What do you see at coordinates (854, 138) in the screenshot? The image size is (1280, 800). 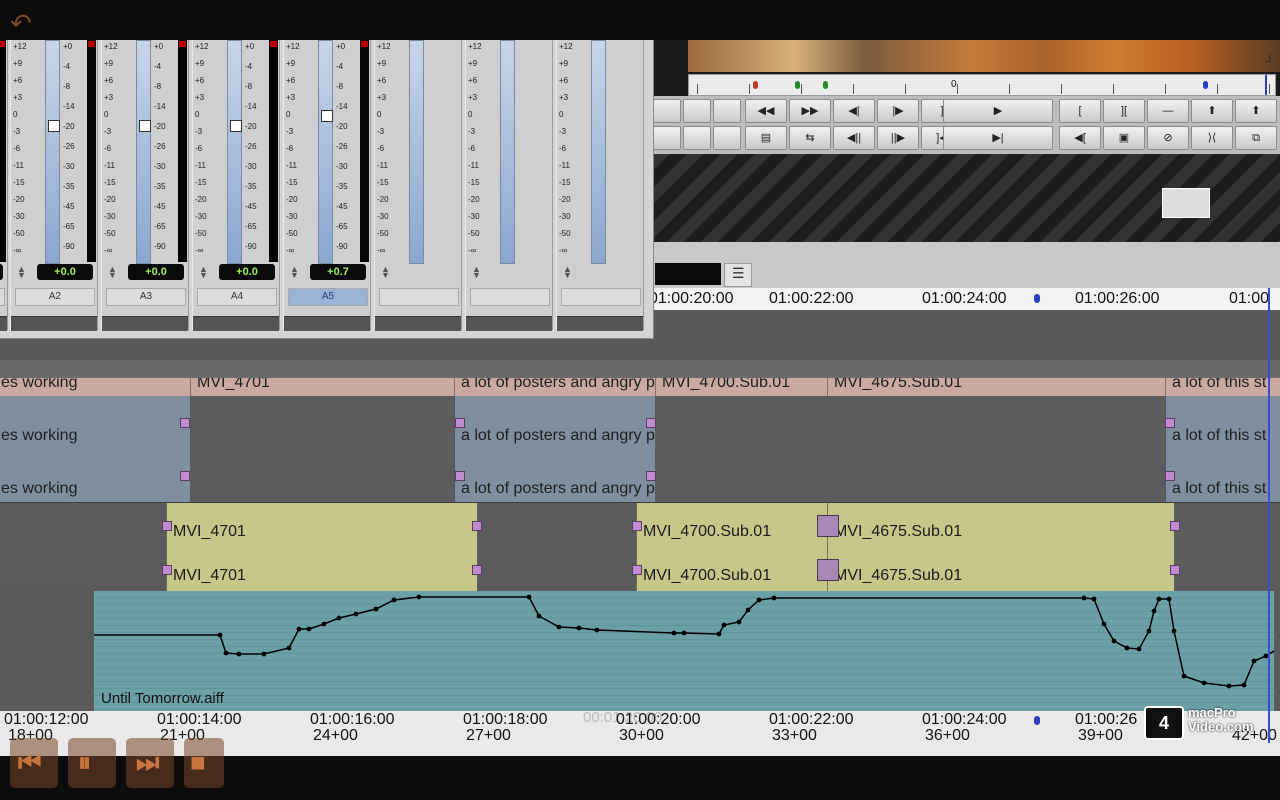 I see `transport-button: ◀||` at bounding box center [854, 138].